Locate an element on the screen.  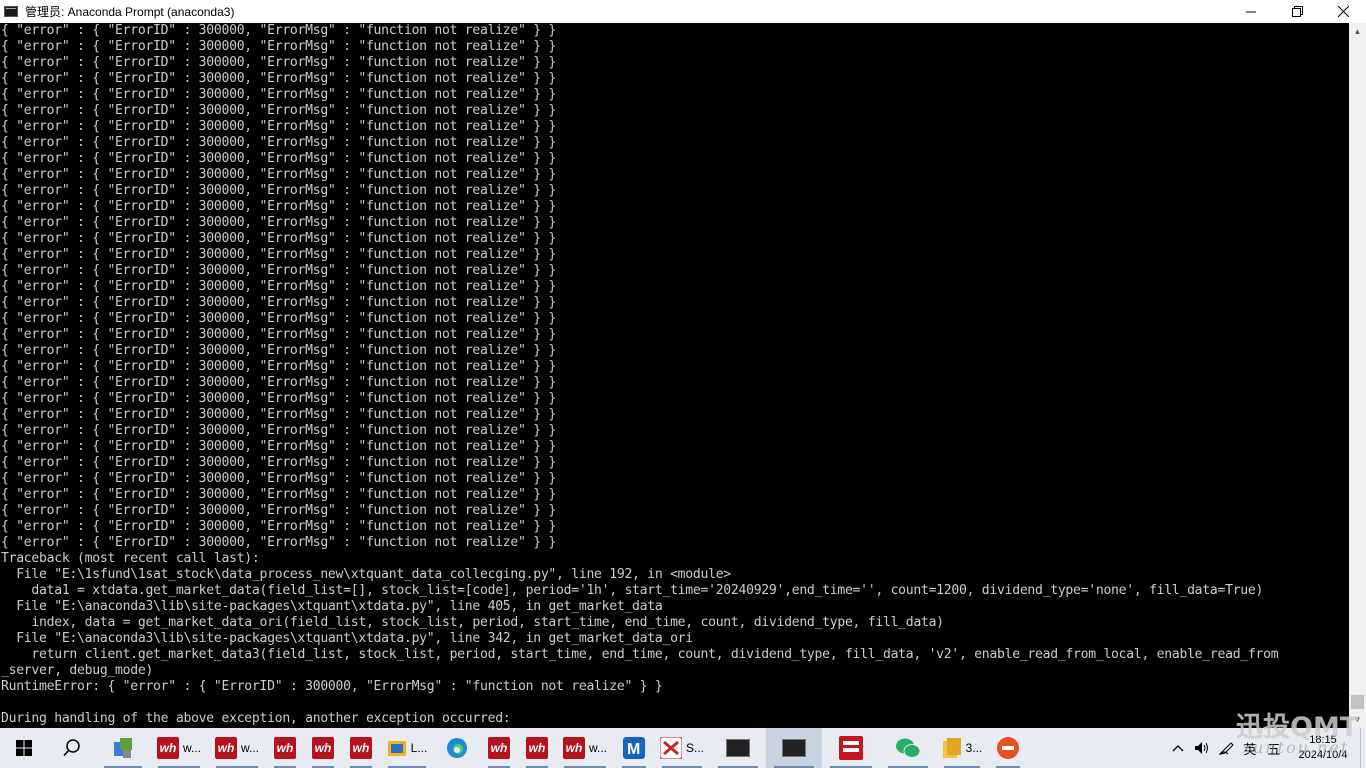
vertical-scrollbar: ▲ ▼ is located at coordinates (1357, 375).